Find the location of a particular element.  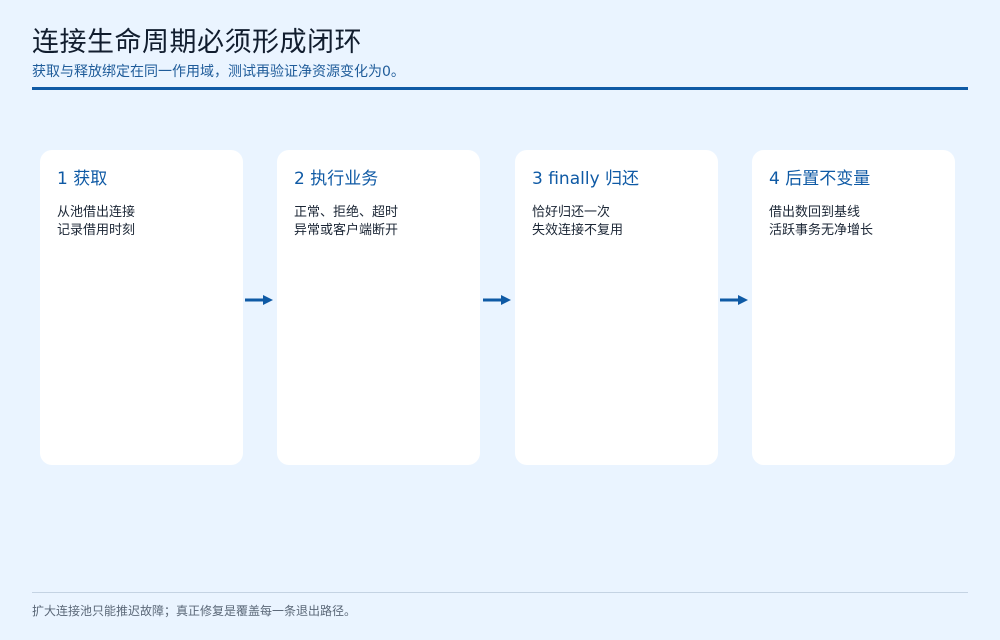

step-description: 从池借出连接 记录借用时刻 is located at coordinates (144, 222).